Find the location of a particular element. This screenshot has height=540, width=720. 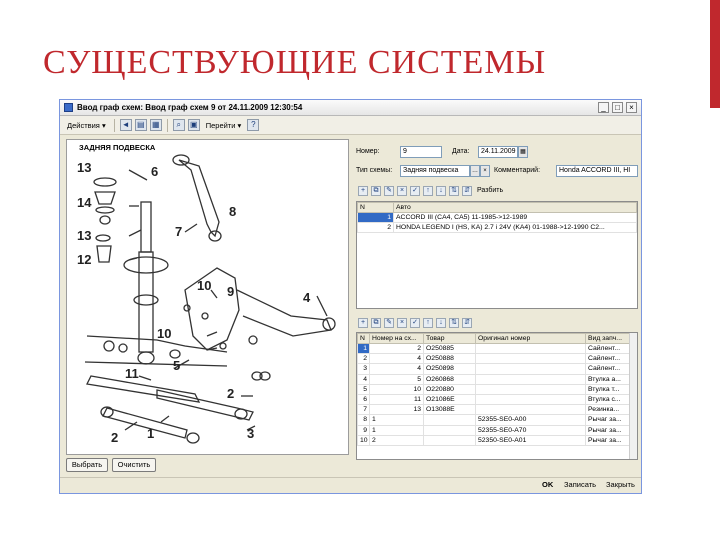

scheme-type-label: Тип схемы: is located at coordinates (374, 170).